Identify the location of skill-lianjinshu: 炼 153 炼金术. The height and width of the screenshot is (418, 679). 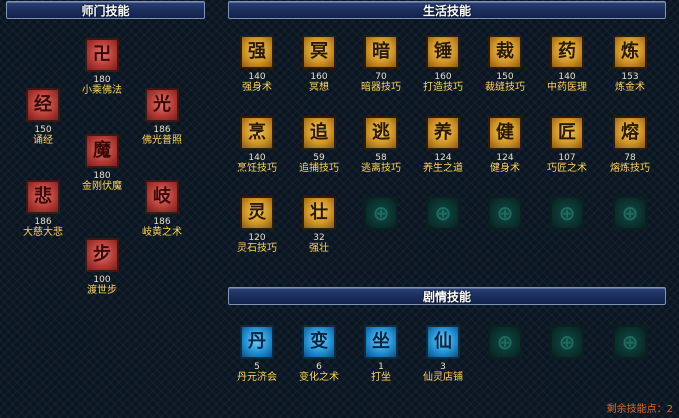
(630, 64).